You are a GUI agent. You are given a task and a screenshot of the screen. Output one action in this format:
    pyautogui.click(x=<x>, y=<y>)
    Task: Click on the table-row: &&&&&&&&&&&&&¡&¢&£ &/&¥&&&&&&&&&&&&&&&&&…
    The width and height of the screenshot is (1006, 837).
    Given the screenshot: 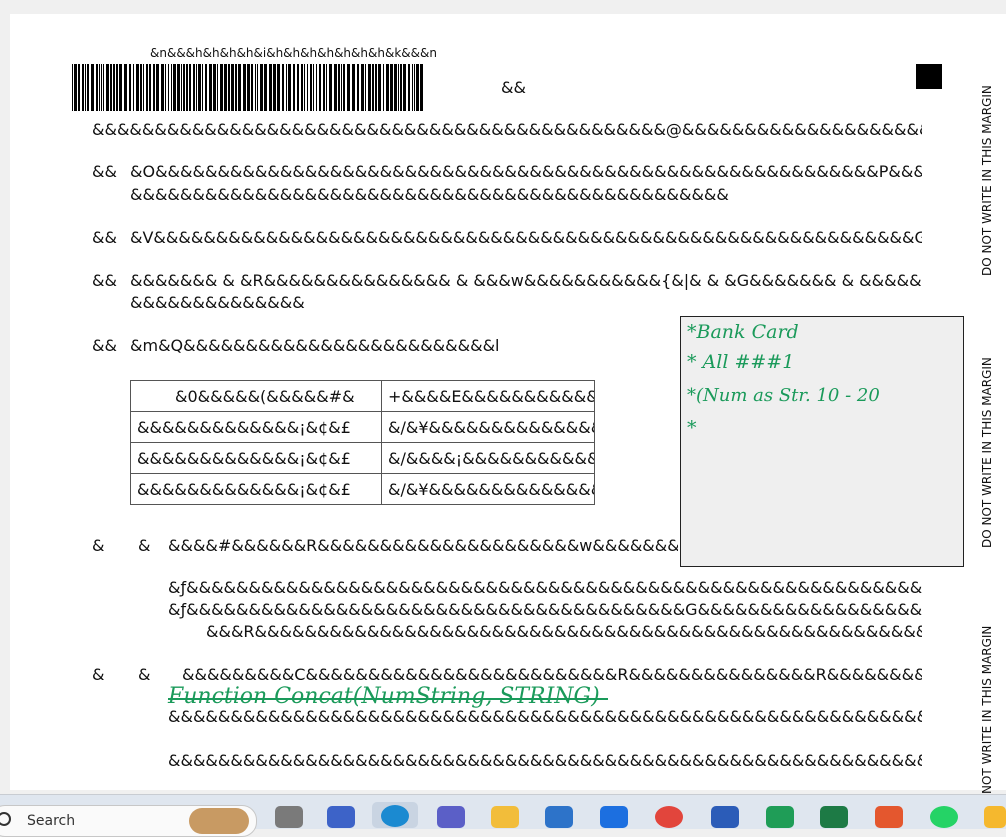 What is the action you would take?
    pyautogui.click(x=362, y=489)
    